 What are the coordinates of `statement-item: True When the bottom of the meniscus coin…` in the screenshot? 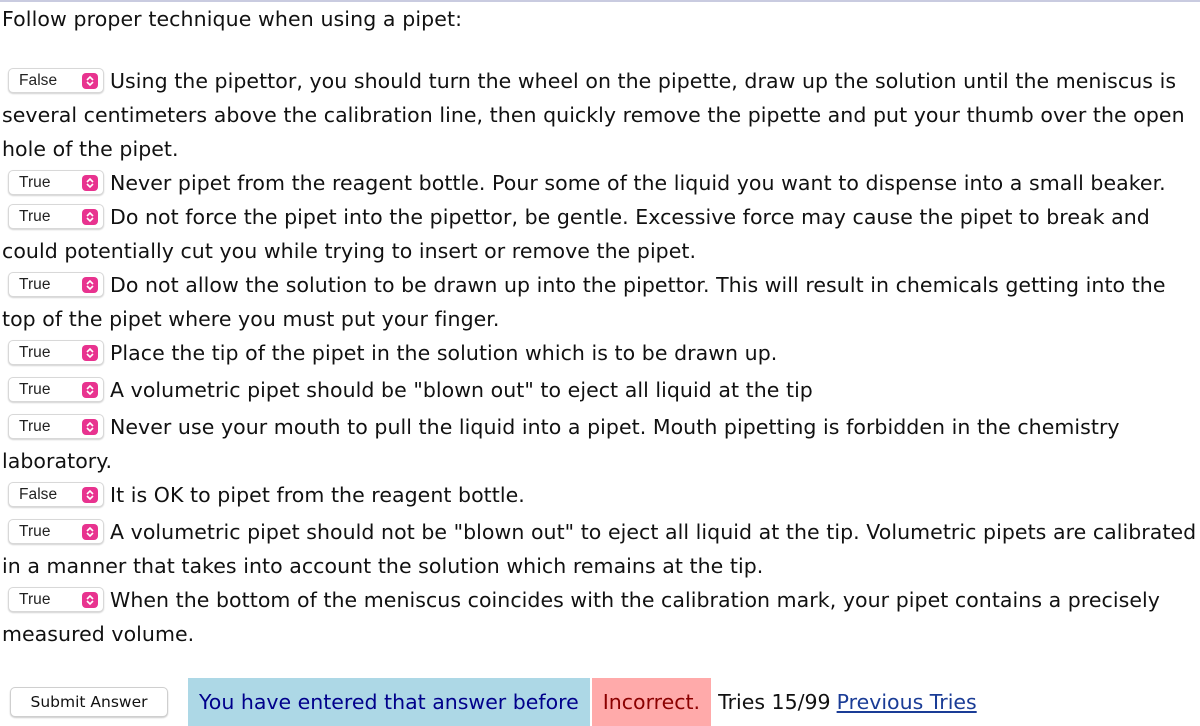 It's located at (601, 617).